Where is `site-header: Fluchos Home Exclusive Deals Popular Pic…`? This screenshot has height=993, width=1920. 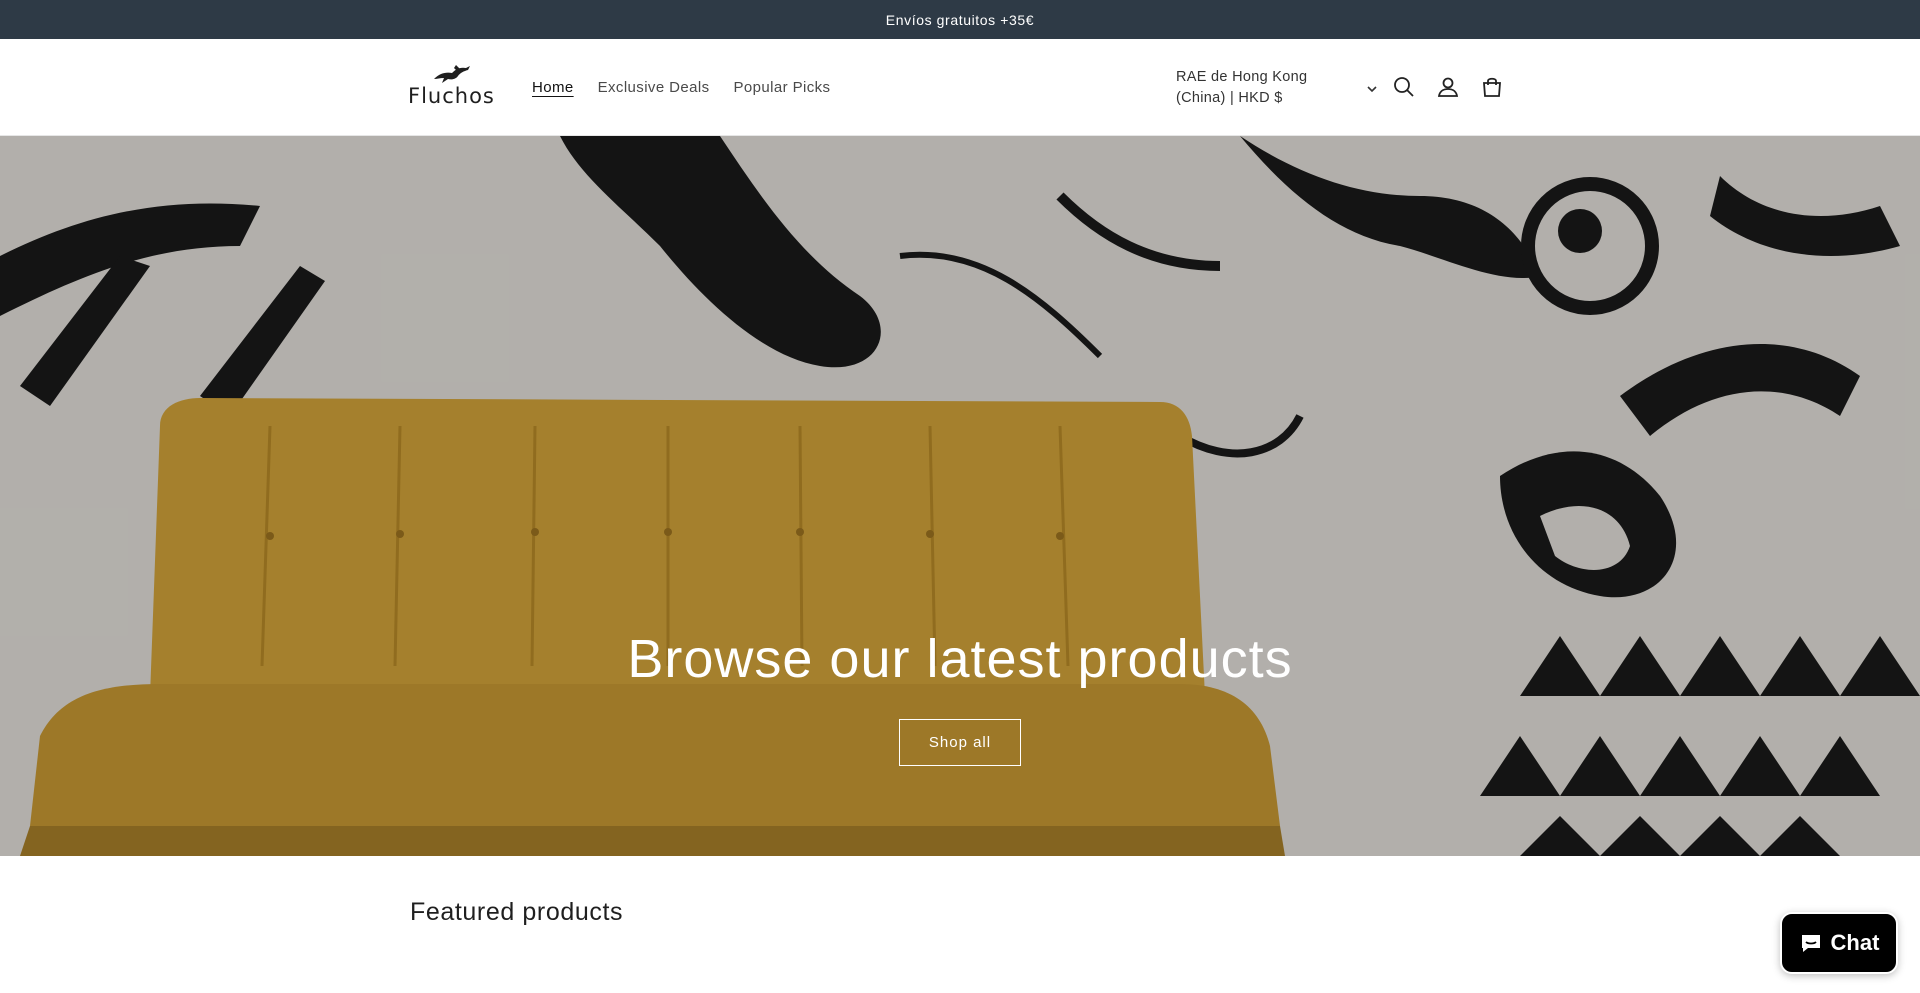 site-header: Fluchos Home Exclusive Deals Popular Pic… is located at coordinates (960, 87).